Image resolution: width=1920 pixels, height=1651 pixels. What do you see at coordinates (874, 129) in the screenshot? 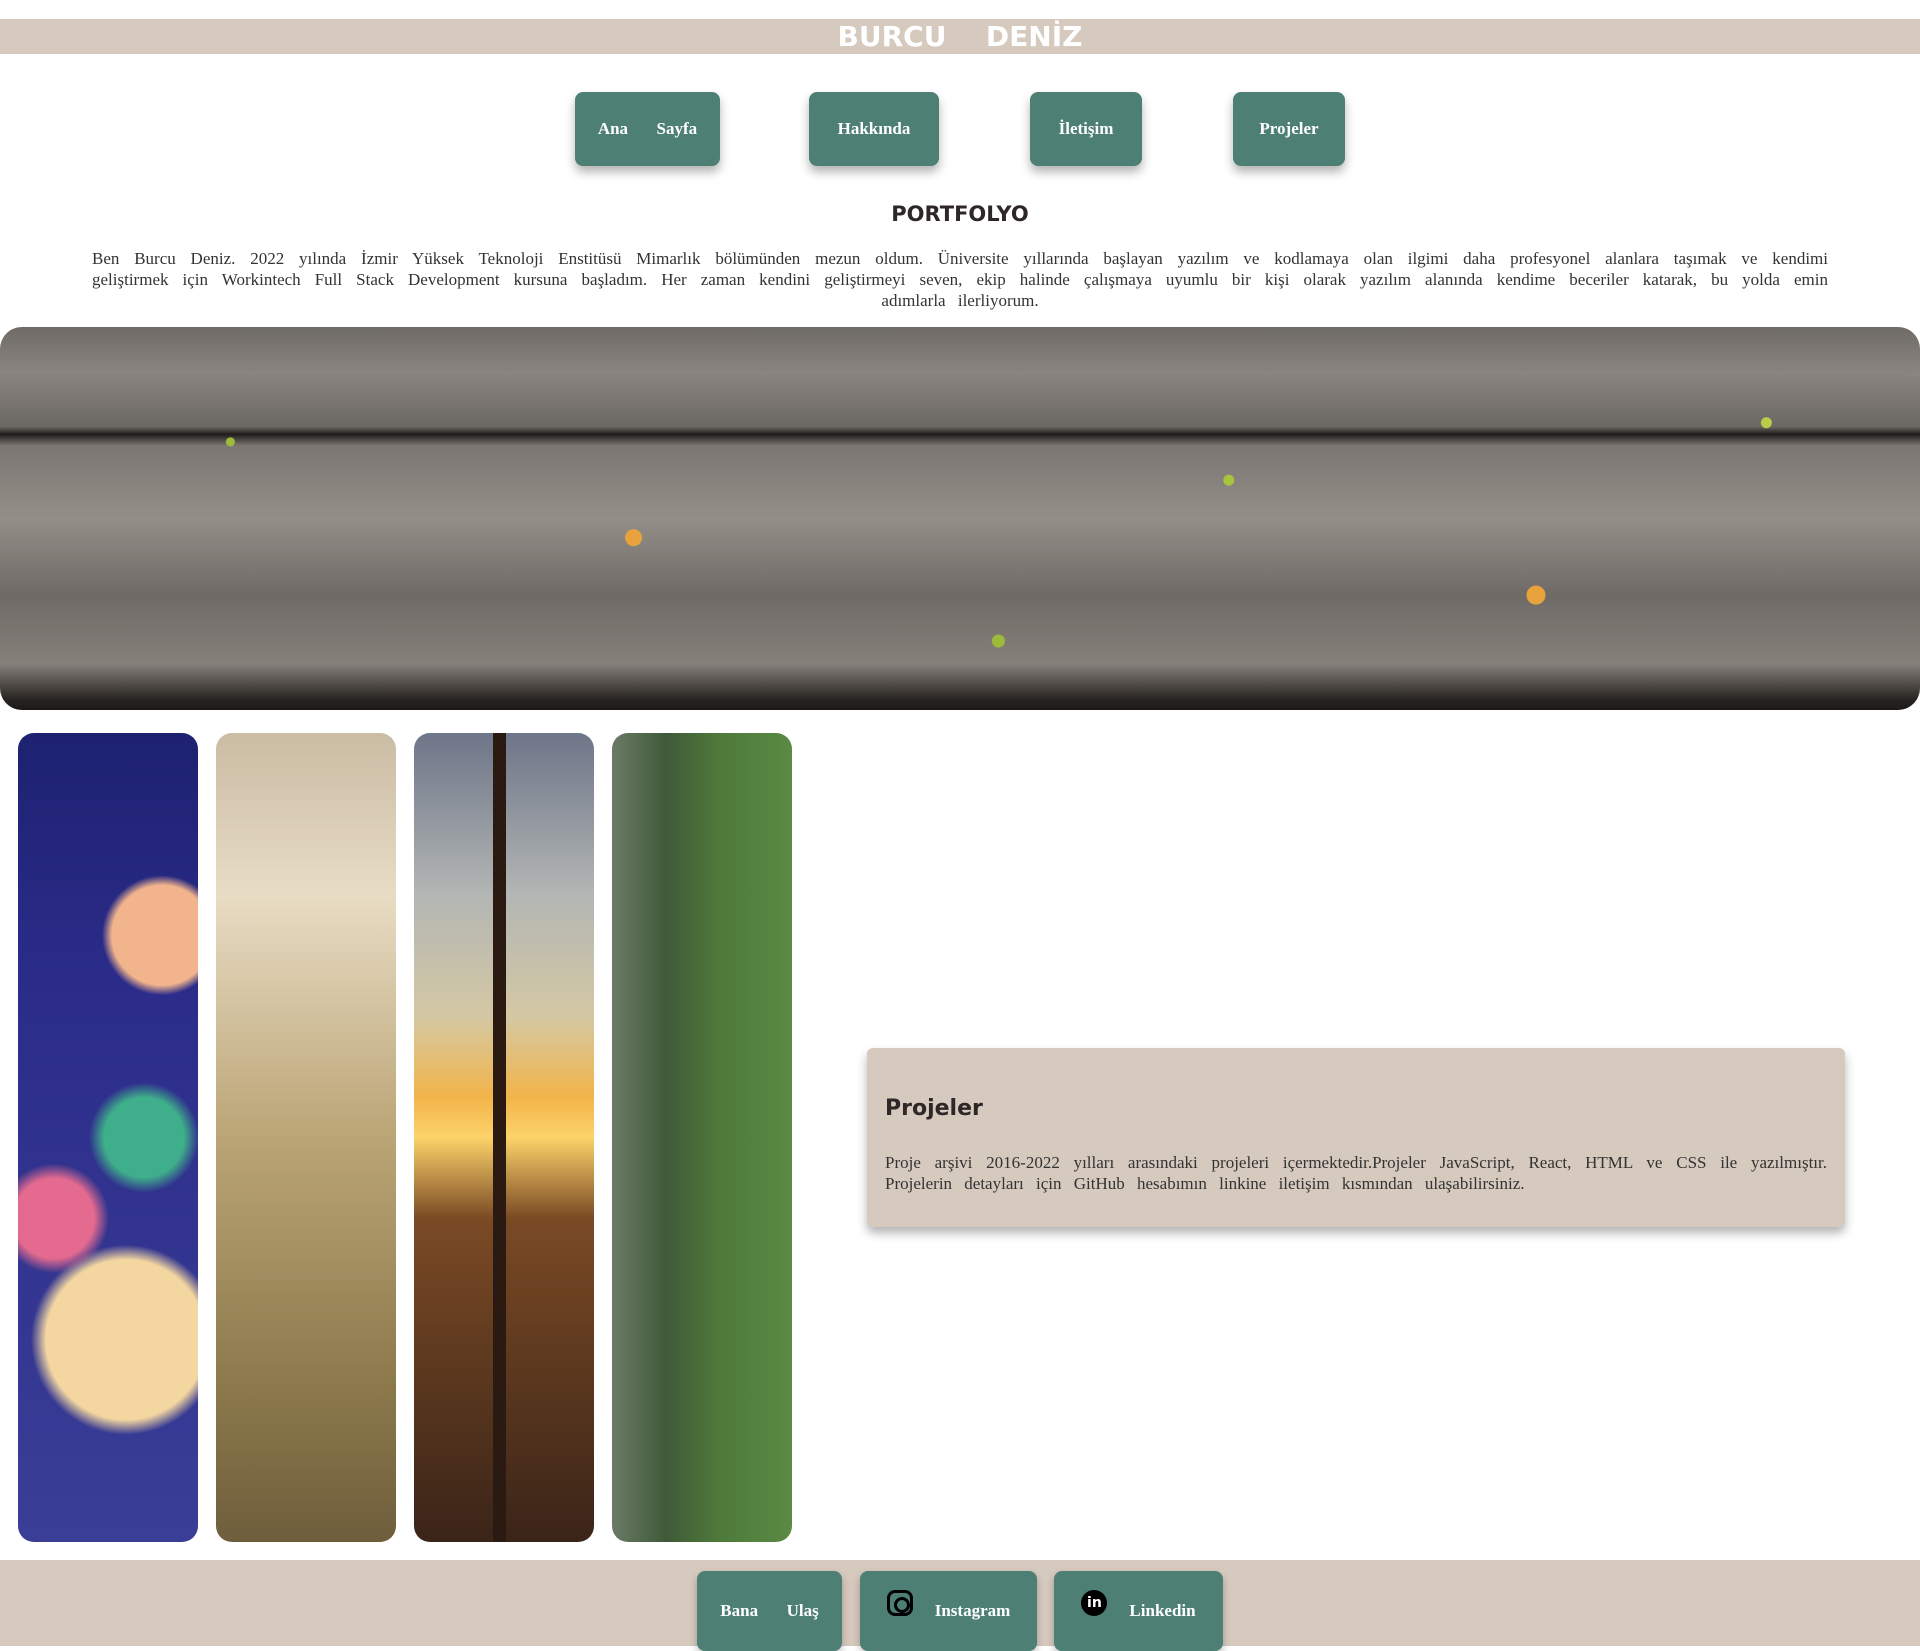
I see `nav-about-button: Hakkında` at bounding box center [874, 129].